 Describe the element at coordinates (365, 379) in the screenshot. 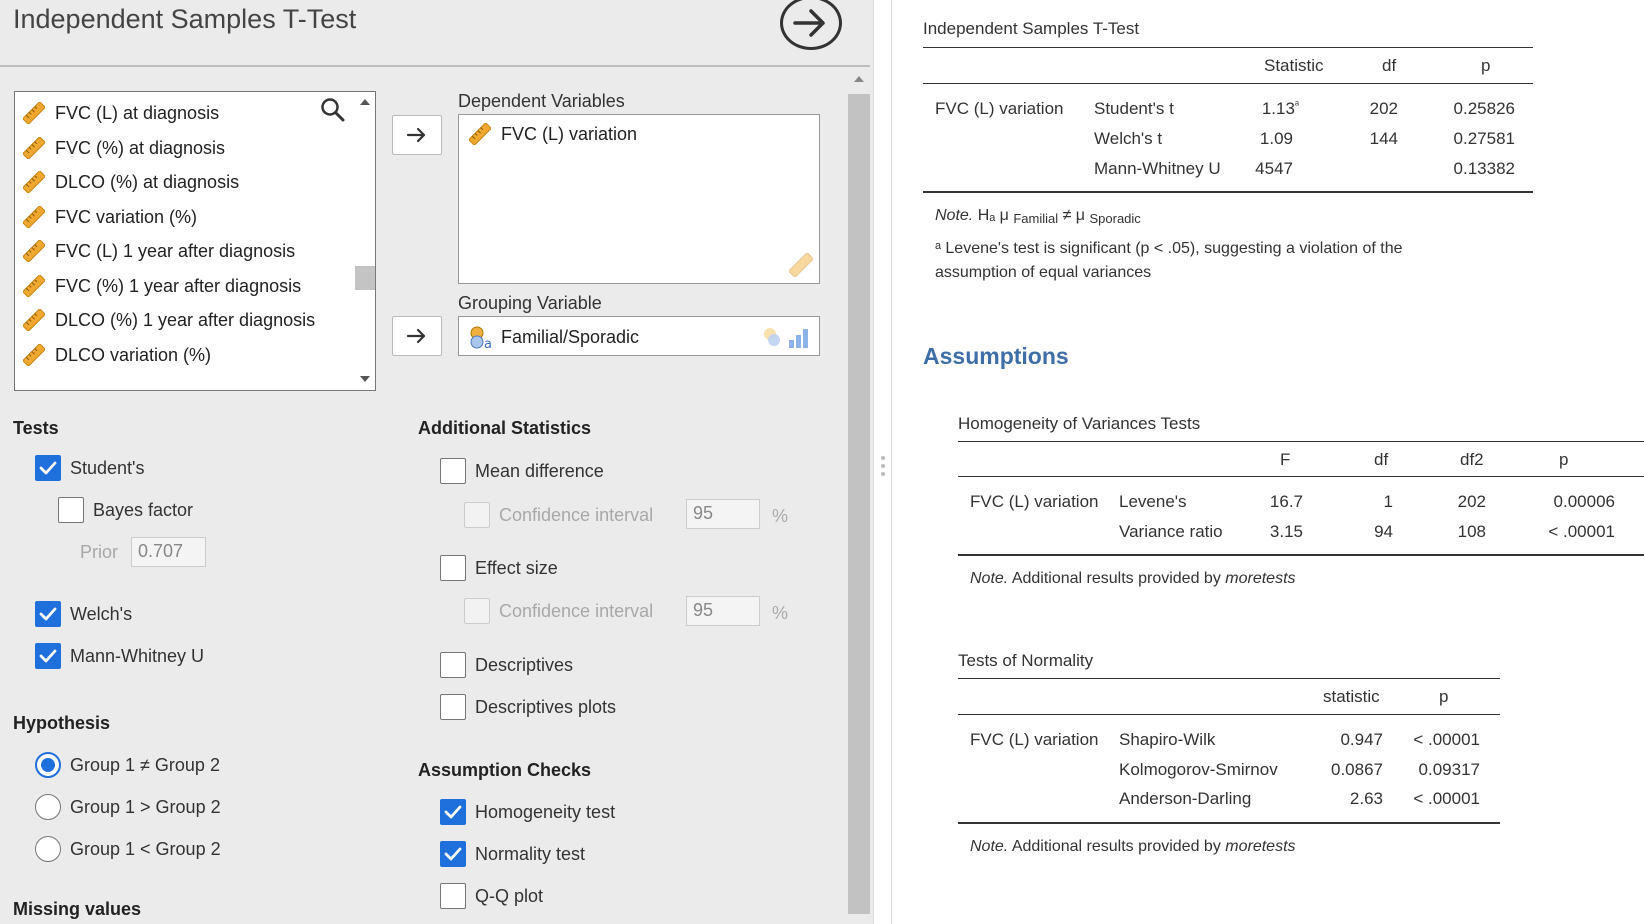

I see `scroll-down-icon` at that location.